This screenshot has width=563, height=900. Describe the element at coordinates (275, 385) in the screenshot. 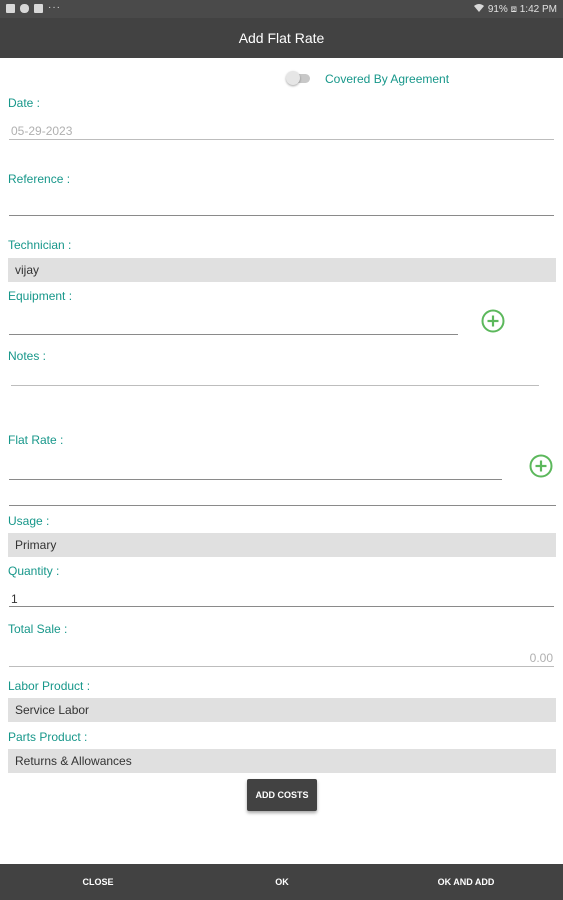

I see `notes-input` at that location.